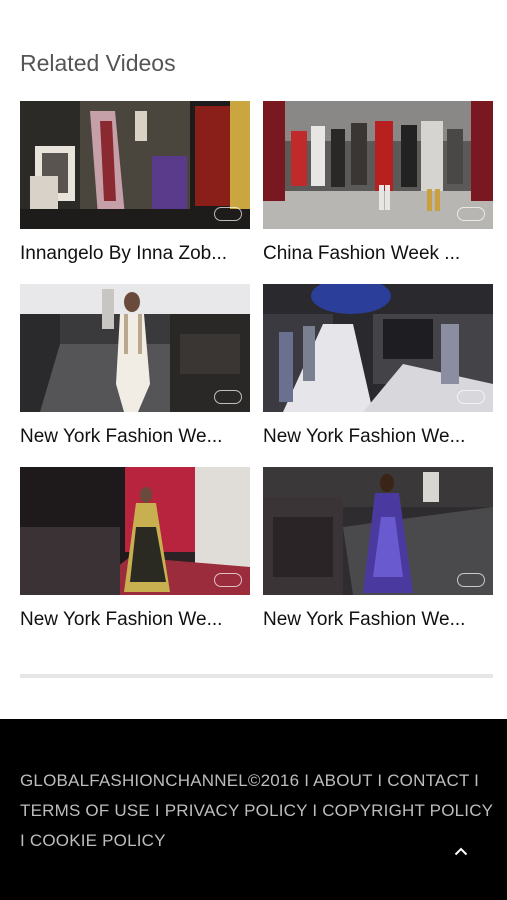 The width and height of the screenshot is (507, 900). I want to click on scroll-top-button, so click(461, 851).